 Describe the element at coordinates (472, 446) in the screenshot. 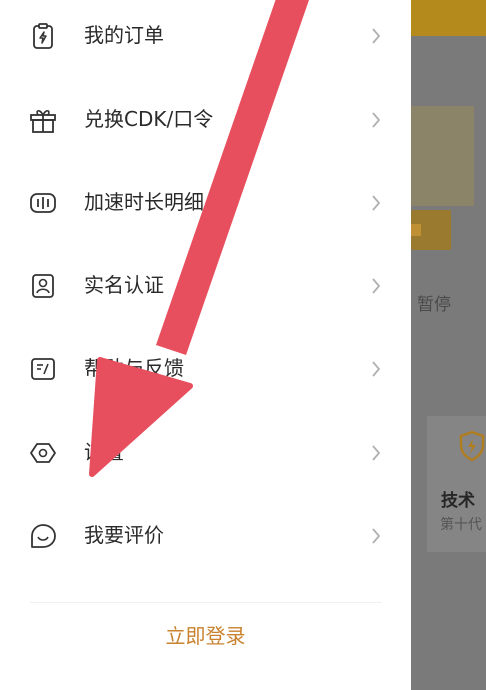

I see `shield-icon` at that location.